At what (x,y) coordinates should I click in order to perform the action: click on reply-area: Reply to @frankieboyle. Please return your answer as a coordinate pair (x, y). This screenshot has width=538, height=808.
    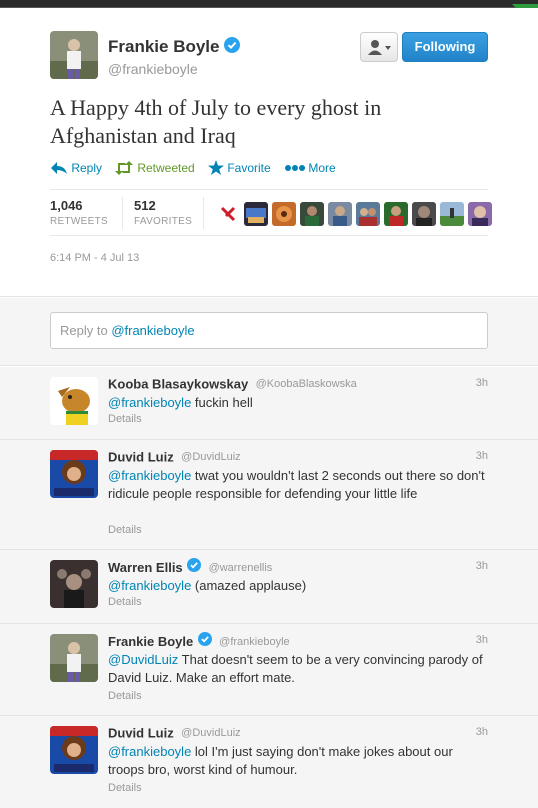
    Looking at the image, I should click on (269, 332).